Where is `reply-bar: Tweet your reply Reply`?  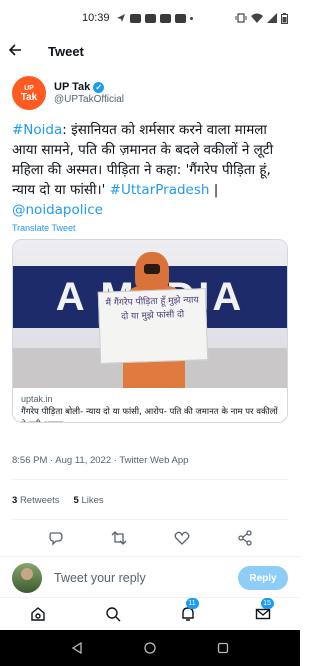
reply-bar: Tweet your reply Reply is located at coordinates (150, 578).